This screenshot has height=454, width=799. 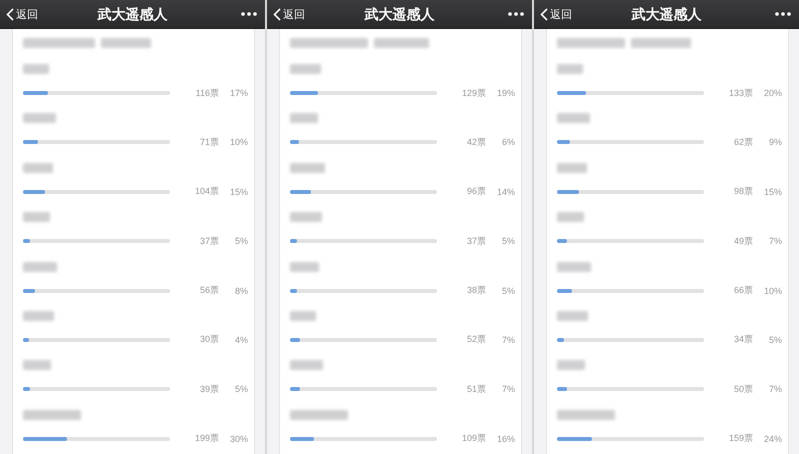 I want to click on vote-count: 159票, so click(x=740, y=439).